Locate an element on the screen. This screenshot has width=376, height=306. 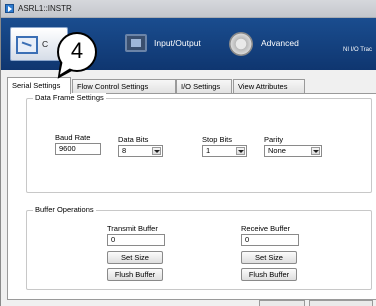
parity-select: None is located at coordinates (293, 151).